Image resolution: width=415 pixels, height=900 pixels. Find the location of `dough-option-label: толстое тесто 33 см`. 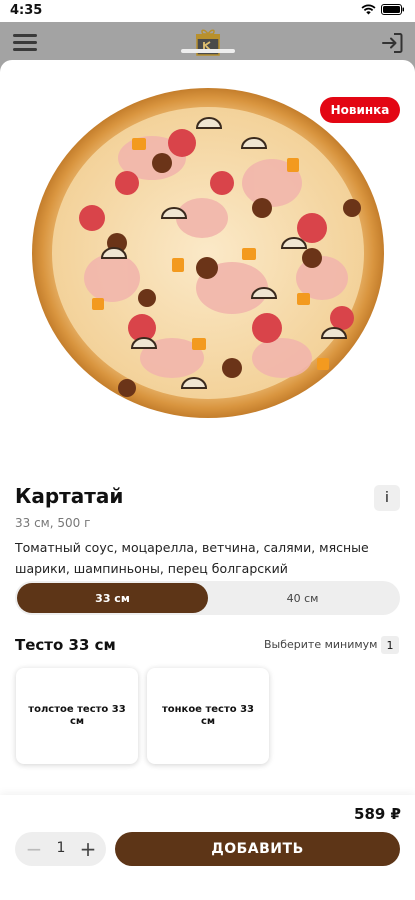

dough-option-label: толстое тесто 33 см is located at coordinates (77, 715).